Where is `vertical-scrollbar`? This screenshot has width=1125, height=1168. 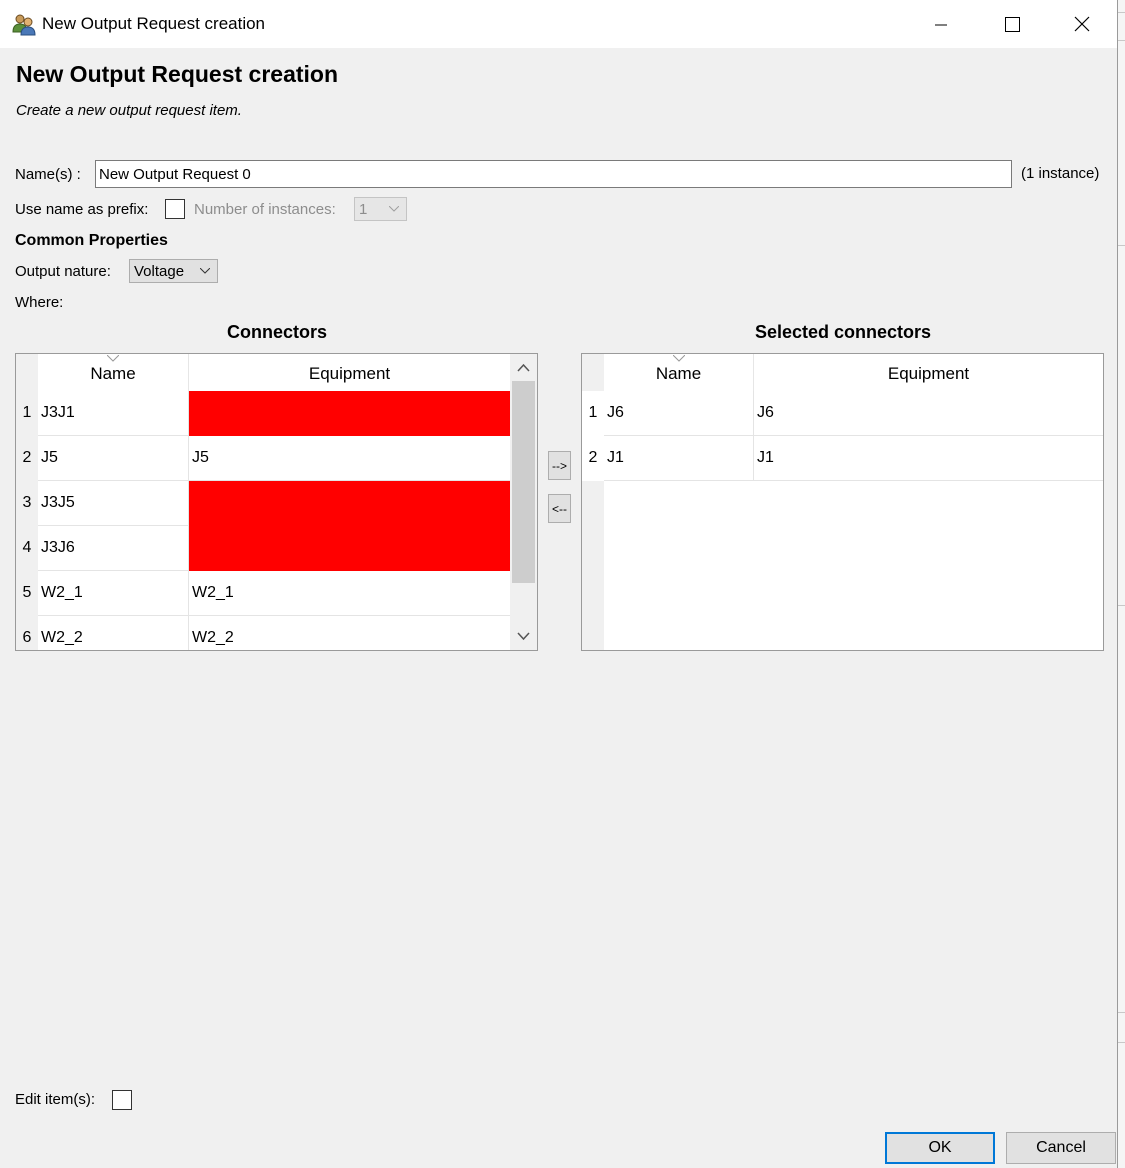
vertical-scrollbar is located at coordinates (523, 502).